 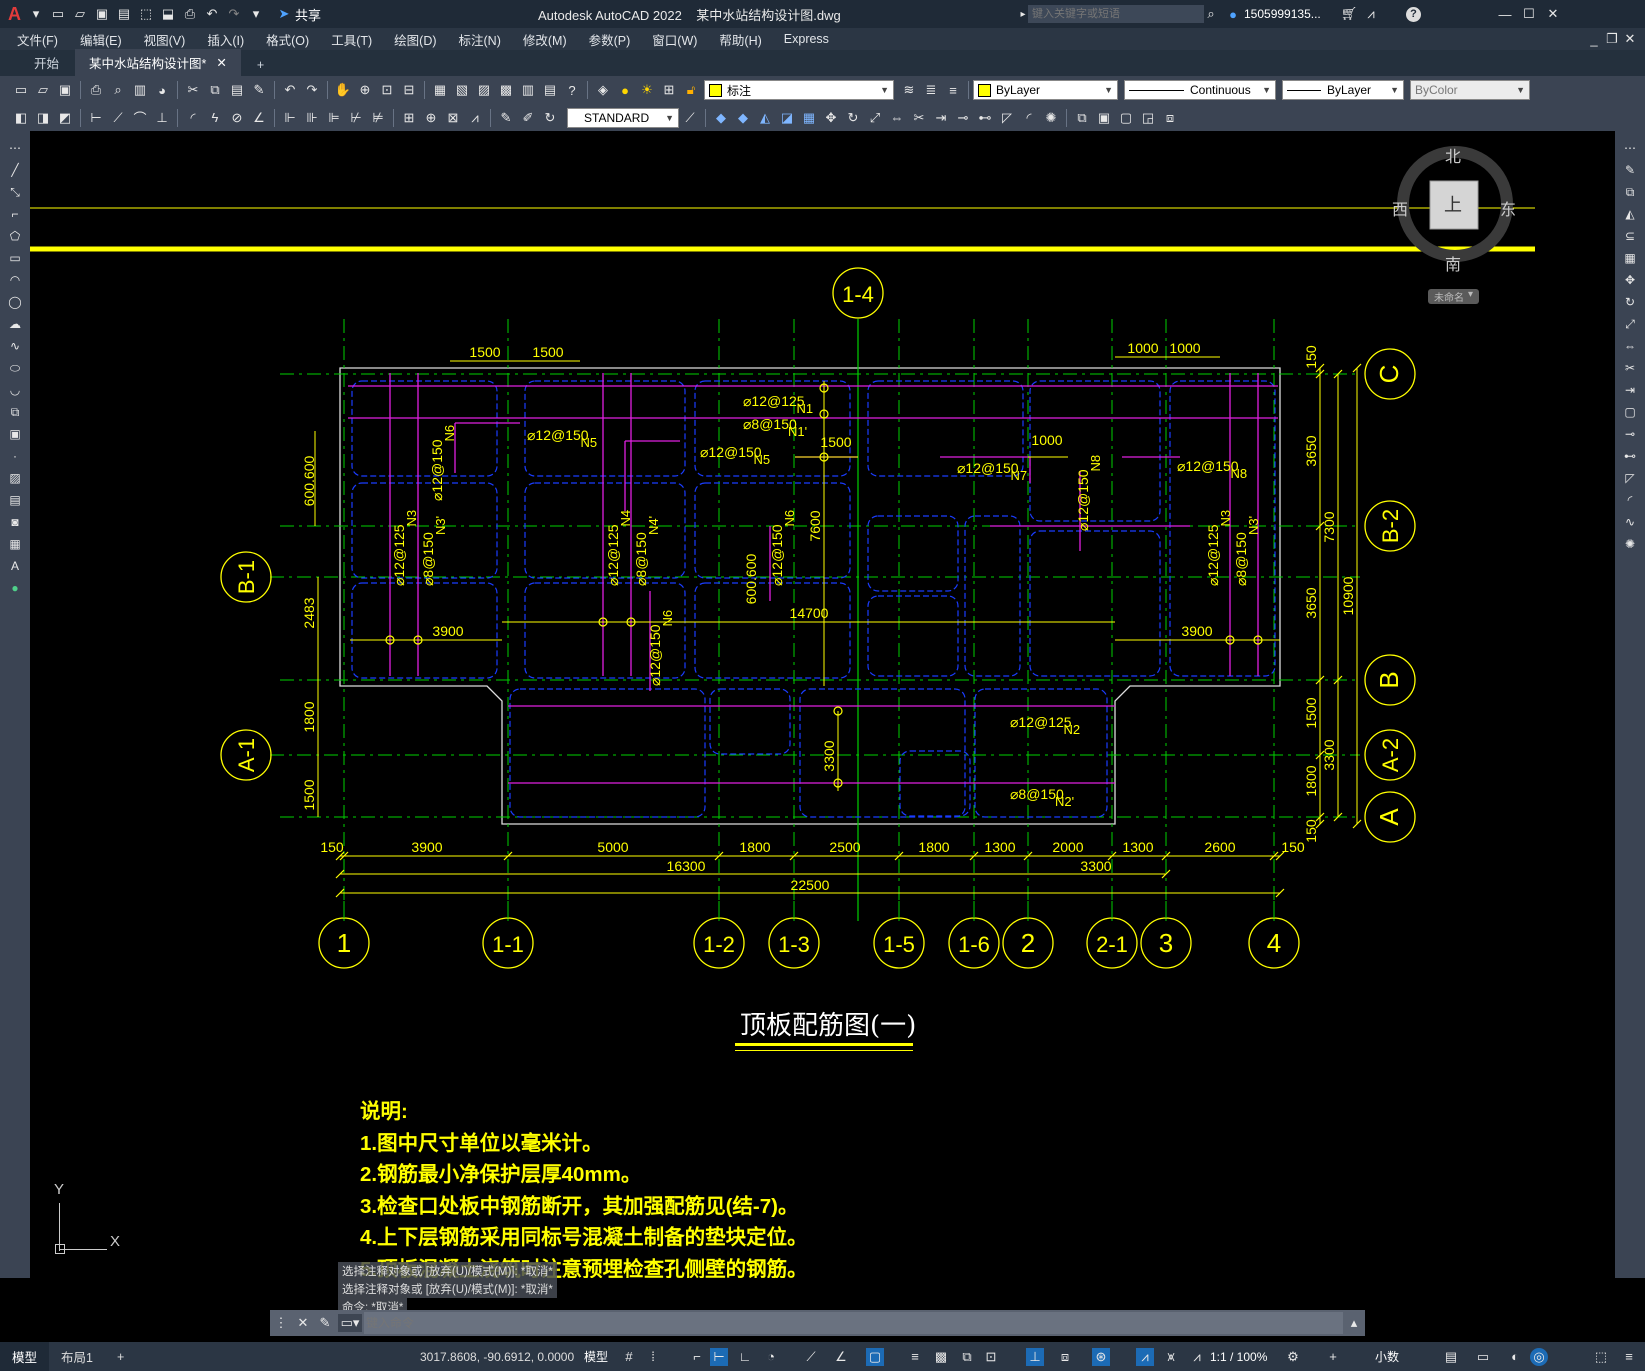 What do you see at coordinates (1349, 14) in the screenshot?
I see `cart-icon: 🛒︎` at bounding box center [1349, 14].